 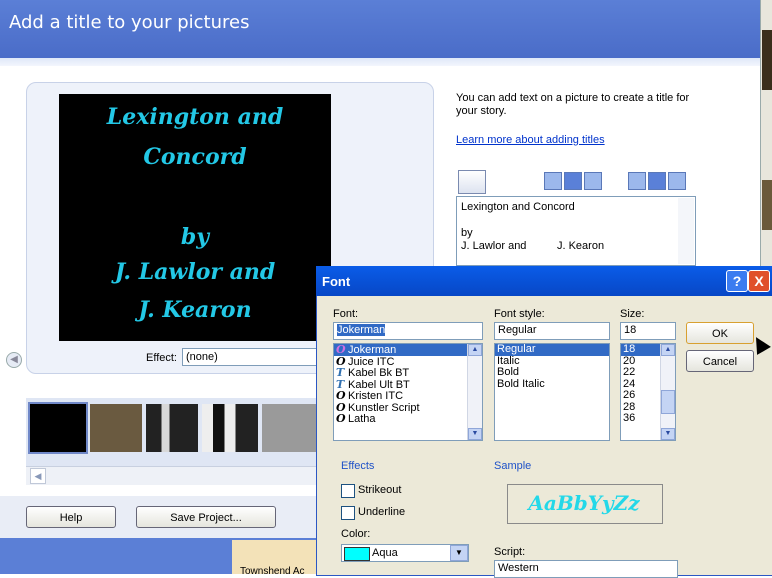 I want to click on preview-title-line: J. Kearon, so click(x=195, y=310).